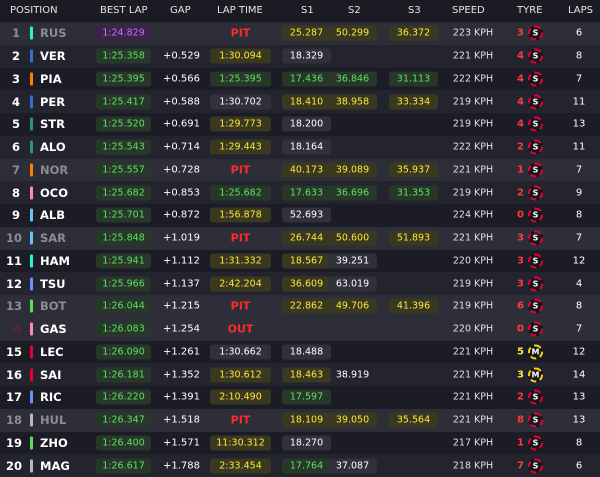 The image size is (600, 477). Describe the element at coordinates (240, 261) in the screenshot. I see `lap-time: 1:31.332` at that location.